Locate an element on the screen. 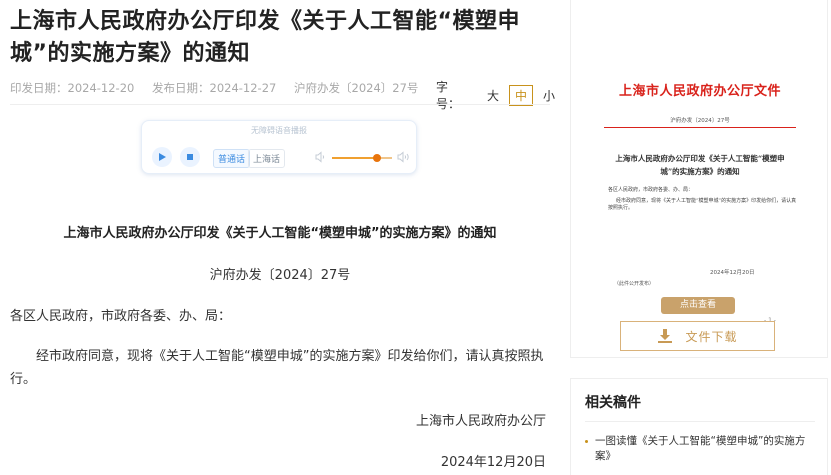  related-title: 相关稿件 is located at coordinates (613, 403).